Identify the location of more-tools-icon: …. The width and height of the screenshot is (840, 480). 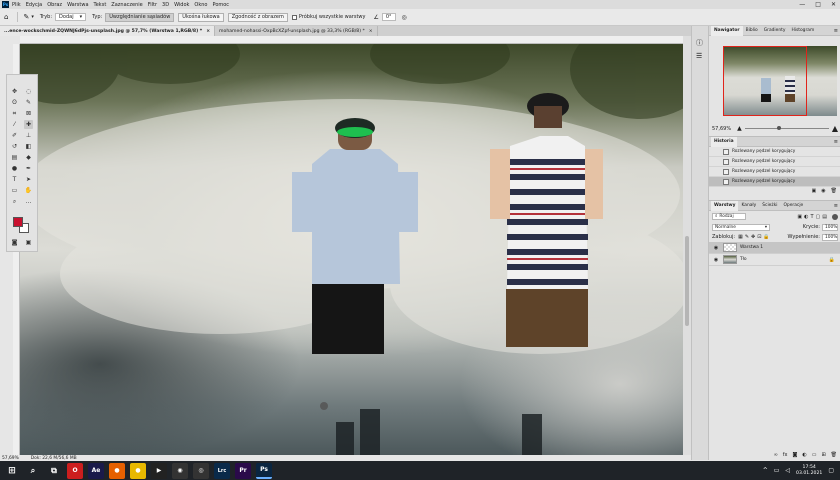
(28, 201).